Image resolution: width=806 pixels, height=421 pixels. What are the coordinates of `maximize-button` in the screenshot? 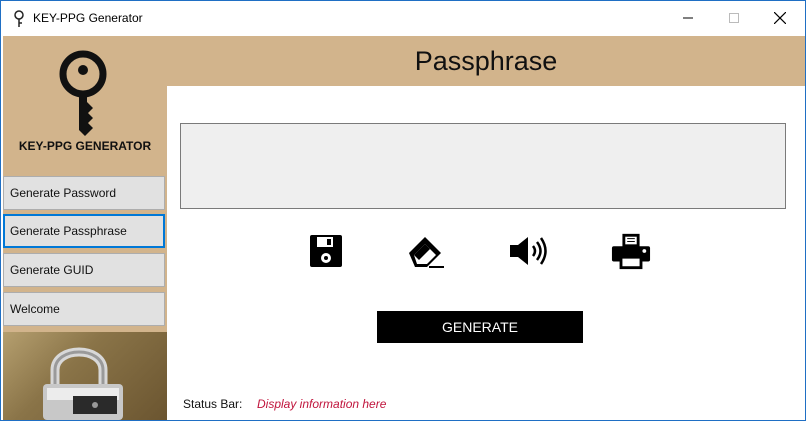 It's located at (734, 18).